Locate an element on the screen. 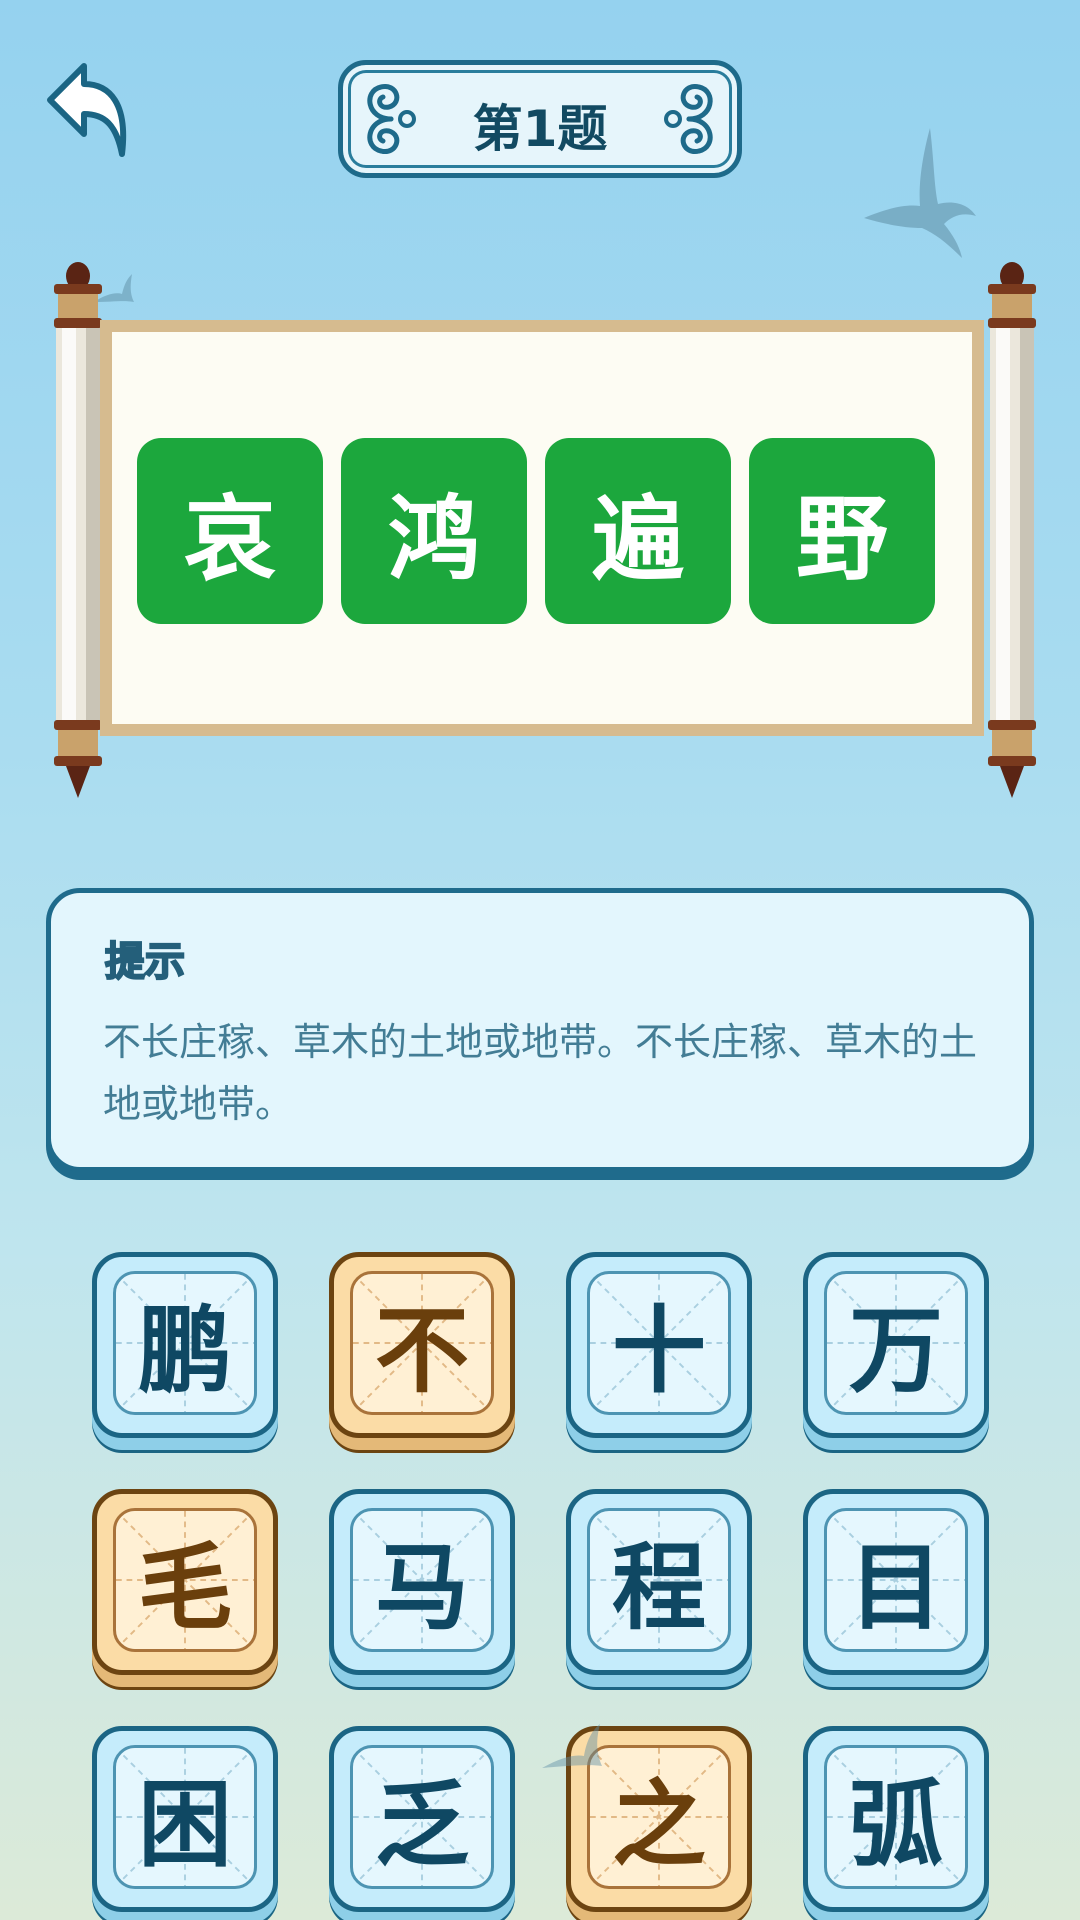  candidate-char: 鹏 is located at coordinates (184, 1351).